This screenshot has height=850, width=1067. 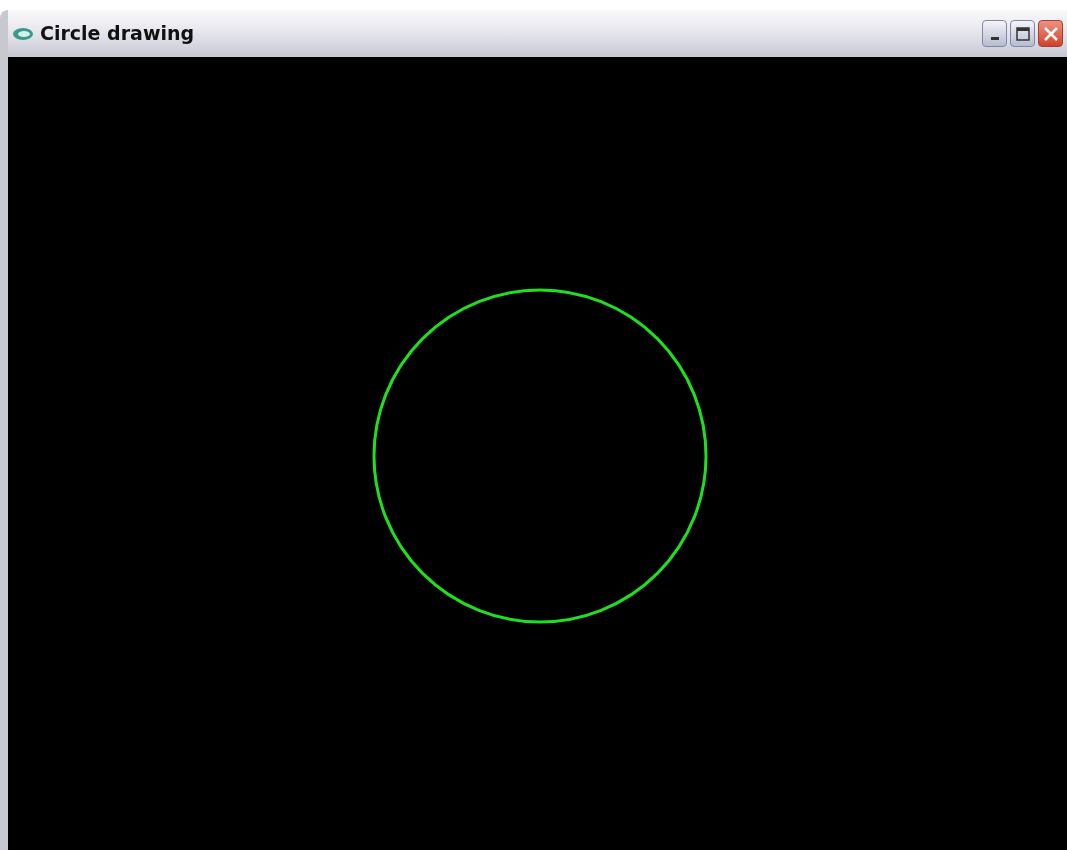 I want to click on maximize-icon, so click(x=1022, y=33).